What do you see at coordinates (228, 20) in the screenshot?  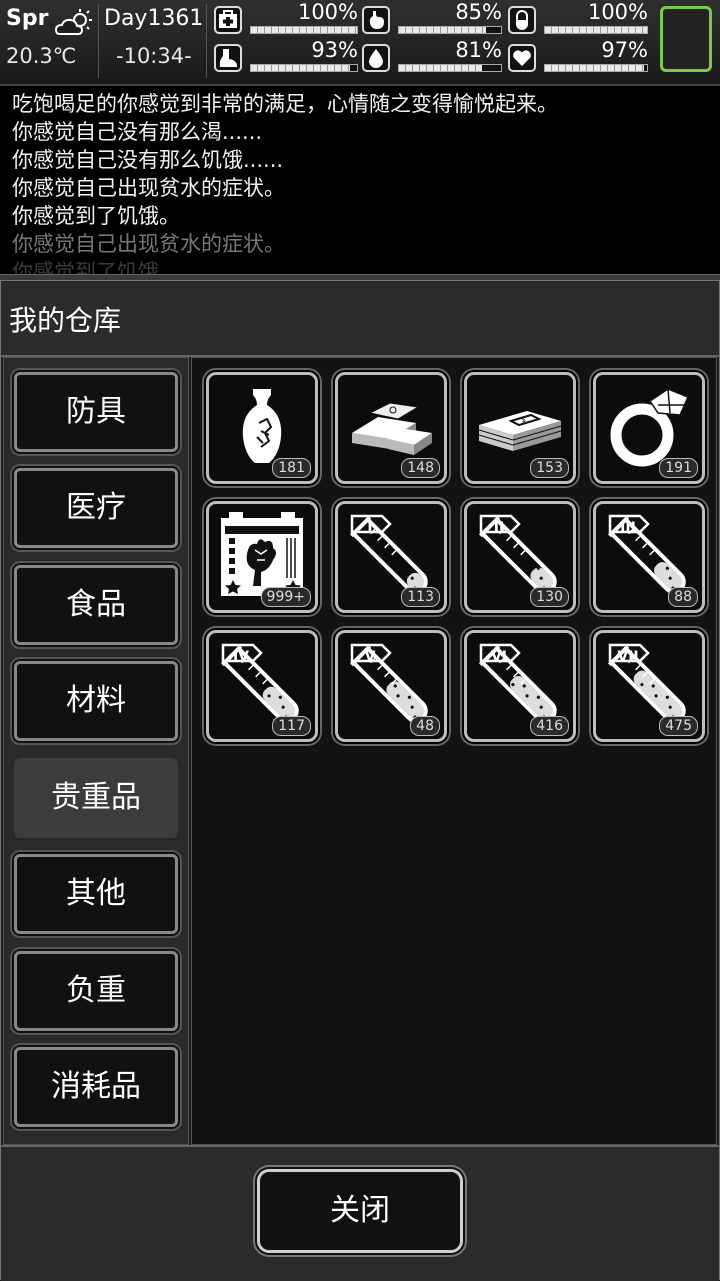 I see `medkit-icon` at bounding box center [228, 20].